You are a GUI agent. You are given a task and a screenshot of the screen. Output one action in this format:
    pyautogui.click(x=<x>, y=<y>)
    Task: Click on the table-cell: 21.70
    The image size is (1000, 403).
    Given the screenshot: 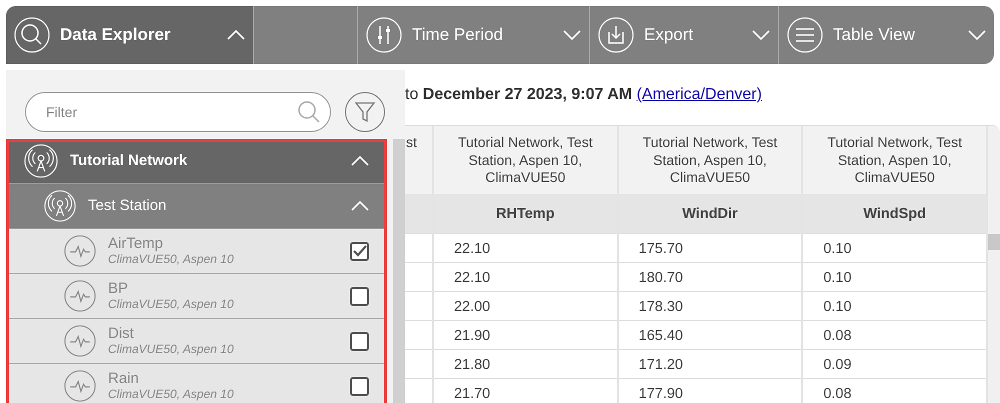 What is the action you would take?
    pyautogui.click(x=525, y=390)
    